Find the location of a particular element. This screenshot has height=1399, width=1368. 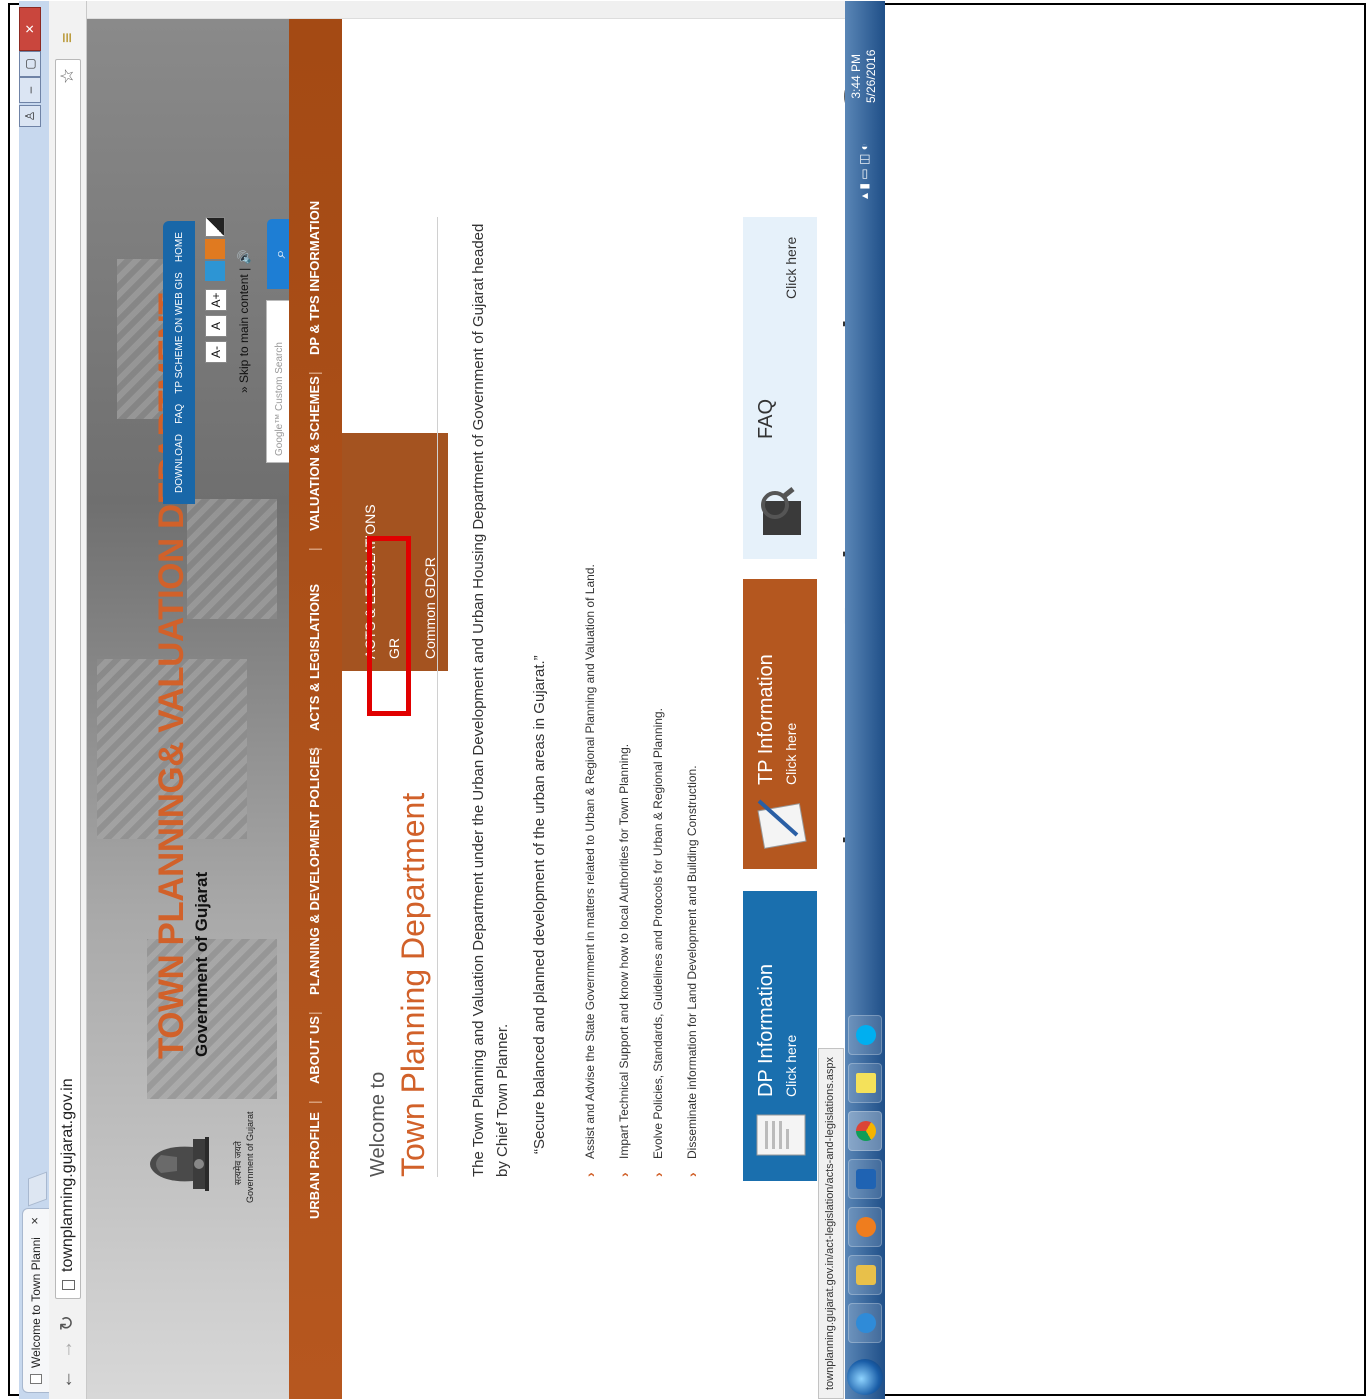

top-link-tp-scheme: TP SCHEME ON WEB GIS is located at coordinates (179, 333).